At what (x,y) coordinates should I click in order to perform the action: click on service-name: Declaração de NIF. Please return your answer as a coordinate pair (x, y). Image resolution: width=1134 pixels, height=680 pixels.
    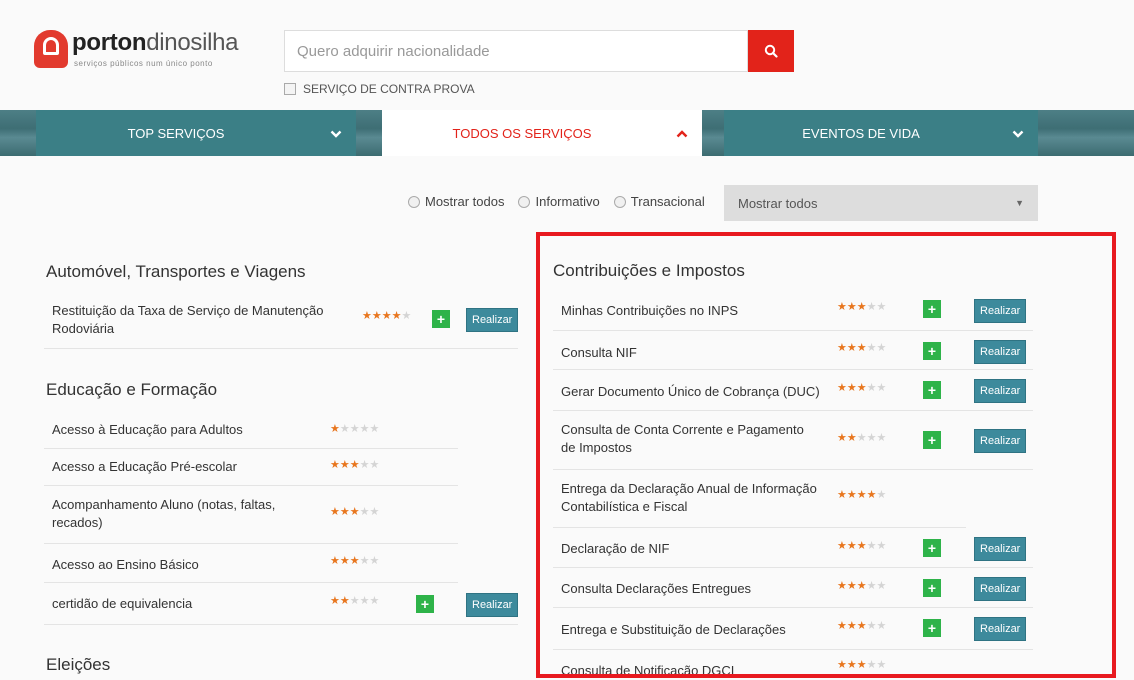
    Looking at the image, I should click on (615, 549).